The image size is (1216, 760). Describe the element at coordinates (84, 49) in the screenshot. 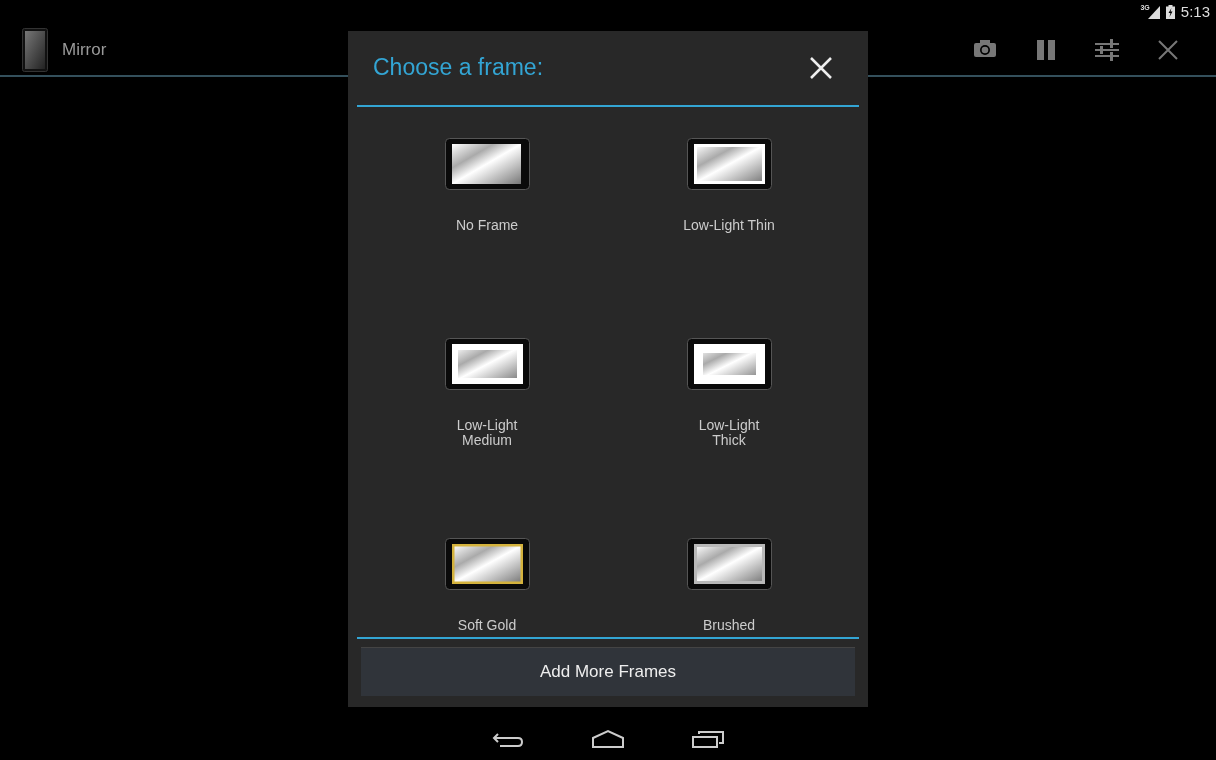

I see `app-title: Mirror` at that location.